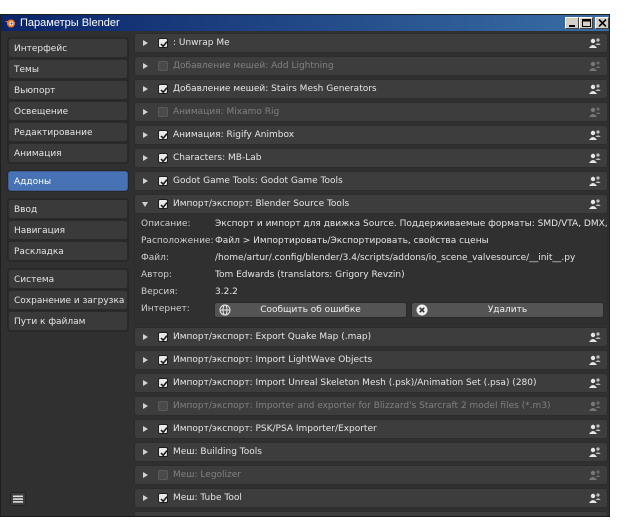 This screenshot has height=526, width=626. I want to click on sidebar-item-interface: Интерфейс, so click(68, 48).